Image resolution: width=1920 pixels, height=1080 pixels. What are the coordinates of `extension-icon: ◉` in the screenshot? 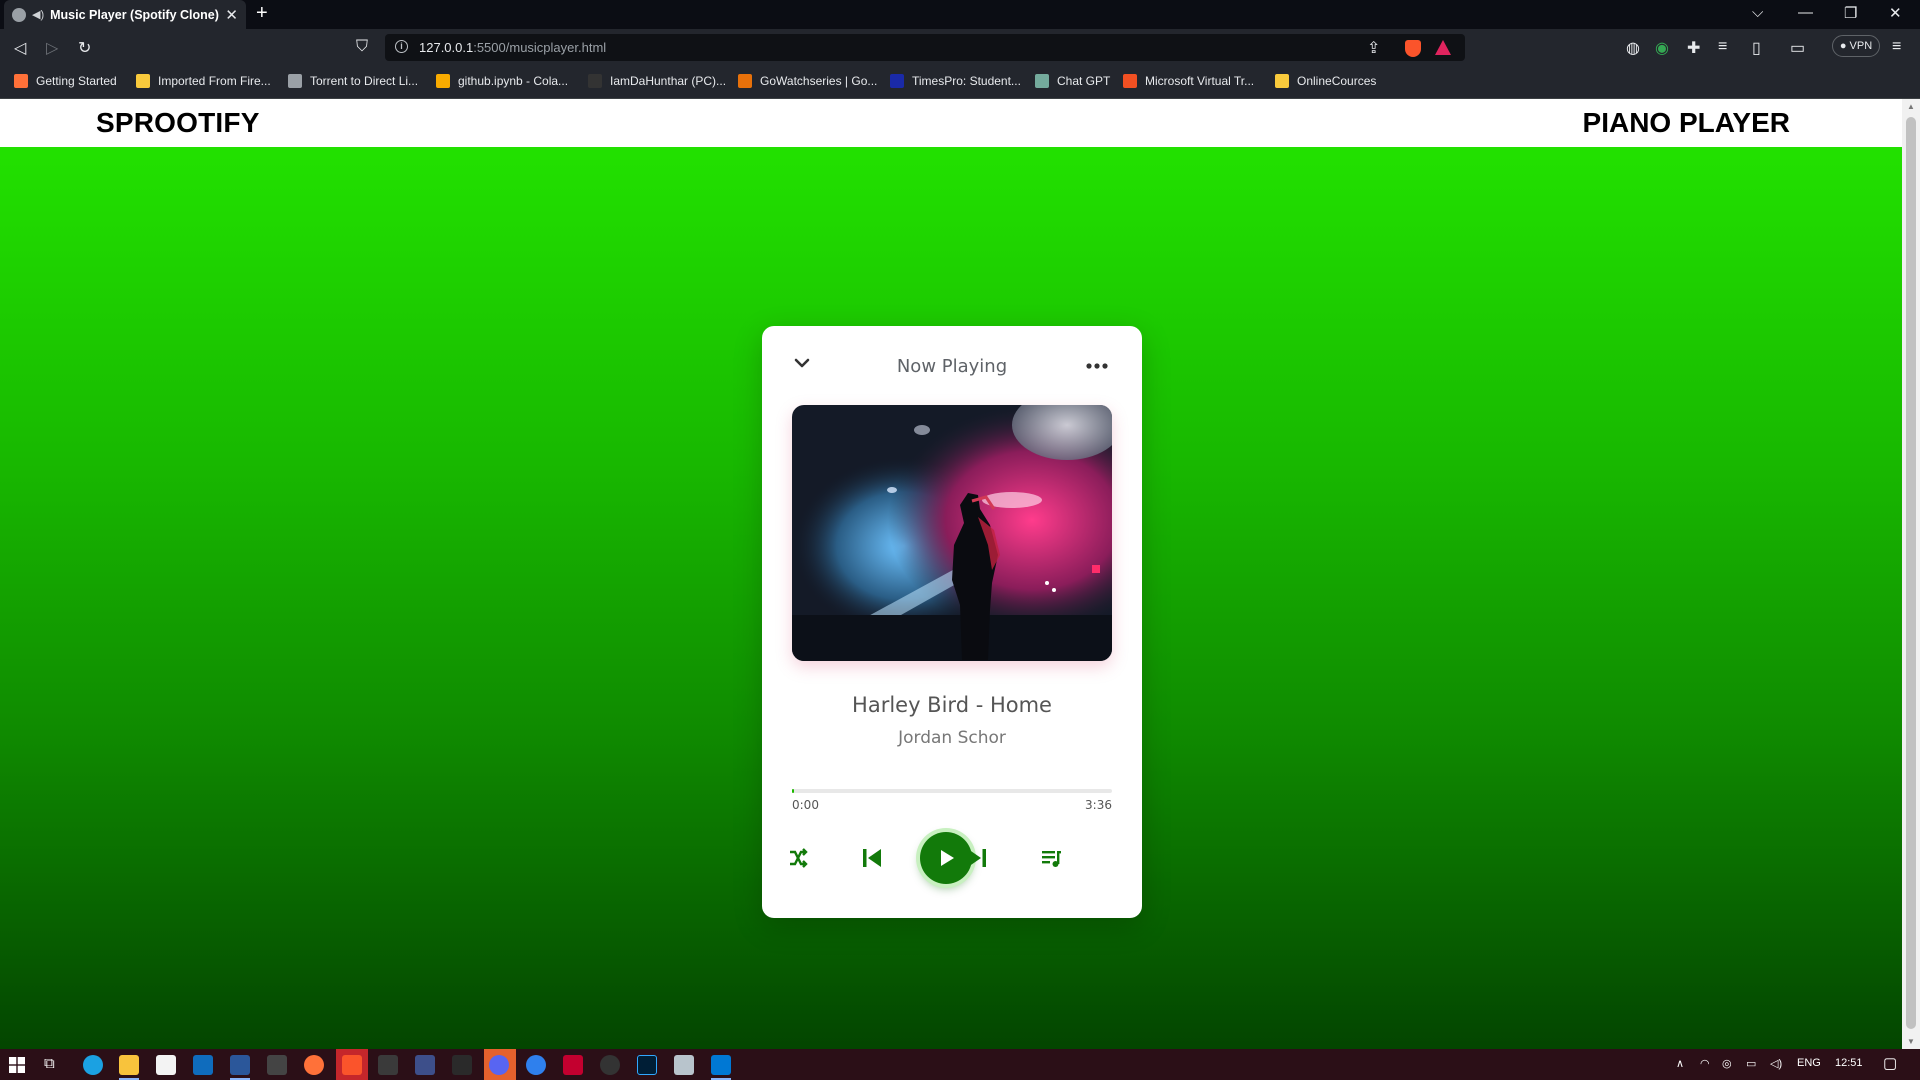 It's located at (1662, 48).